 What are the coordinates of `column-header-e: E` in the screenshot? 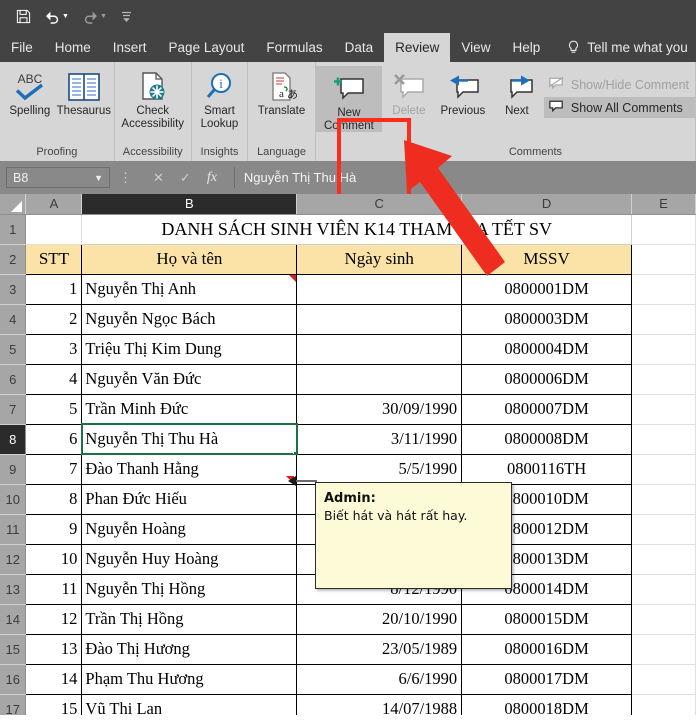 It's located at (663, 204).